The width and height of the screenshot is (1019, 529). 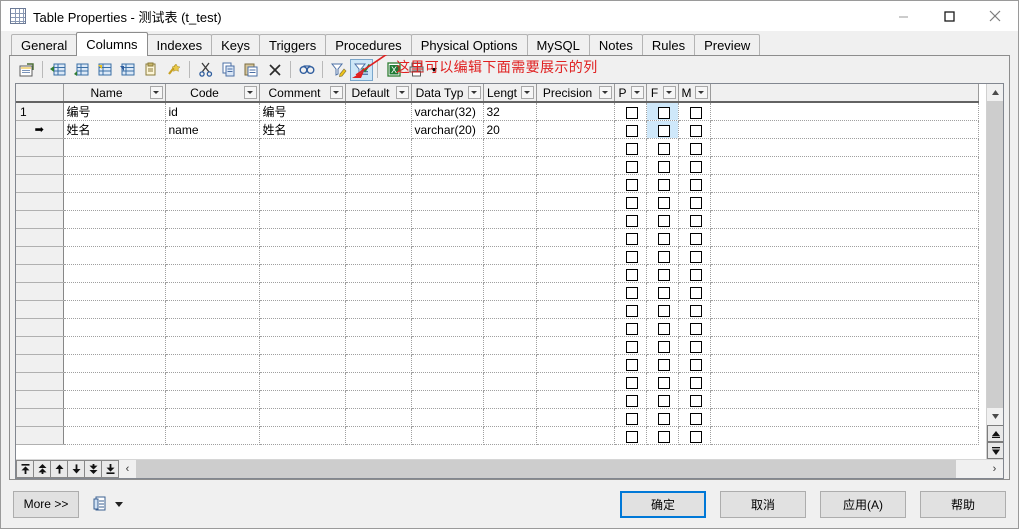 What do you see at coordinates (474, 92) in the screenshot?
I see `filter-dropdown-datatype` at bounding box center [474, 92].